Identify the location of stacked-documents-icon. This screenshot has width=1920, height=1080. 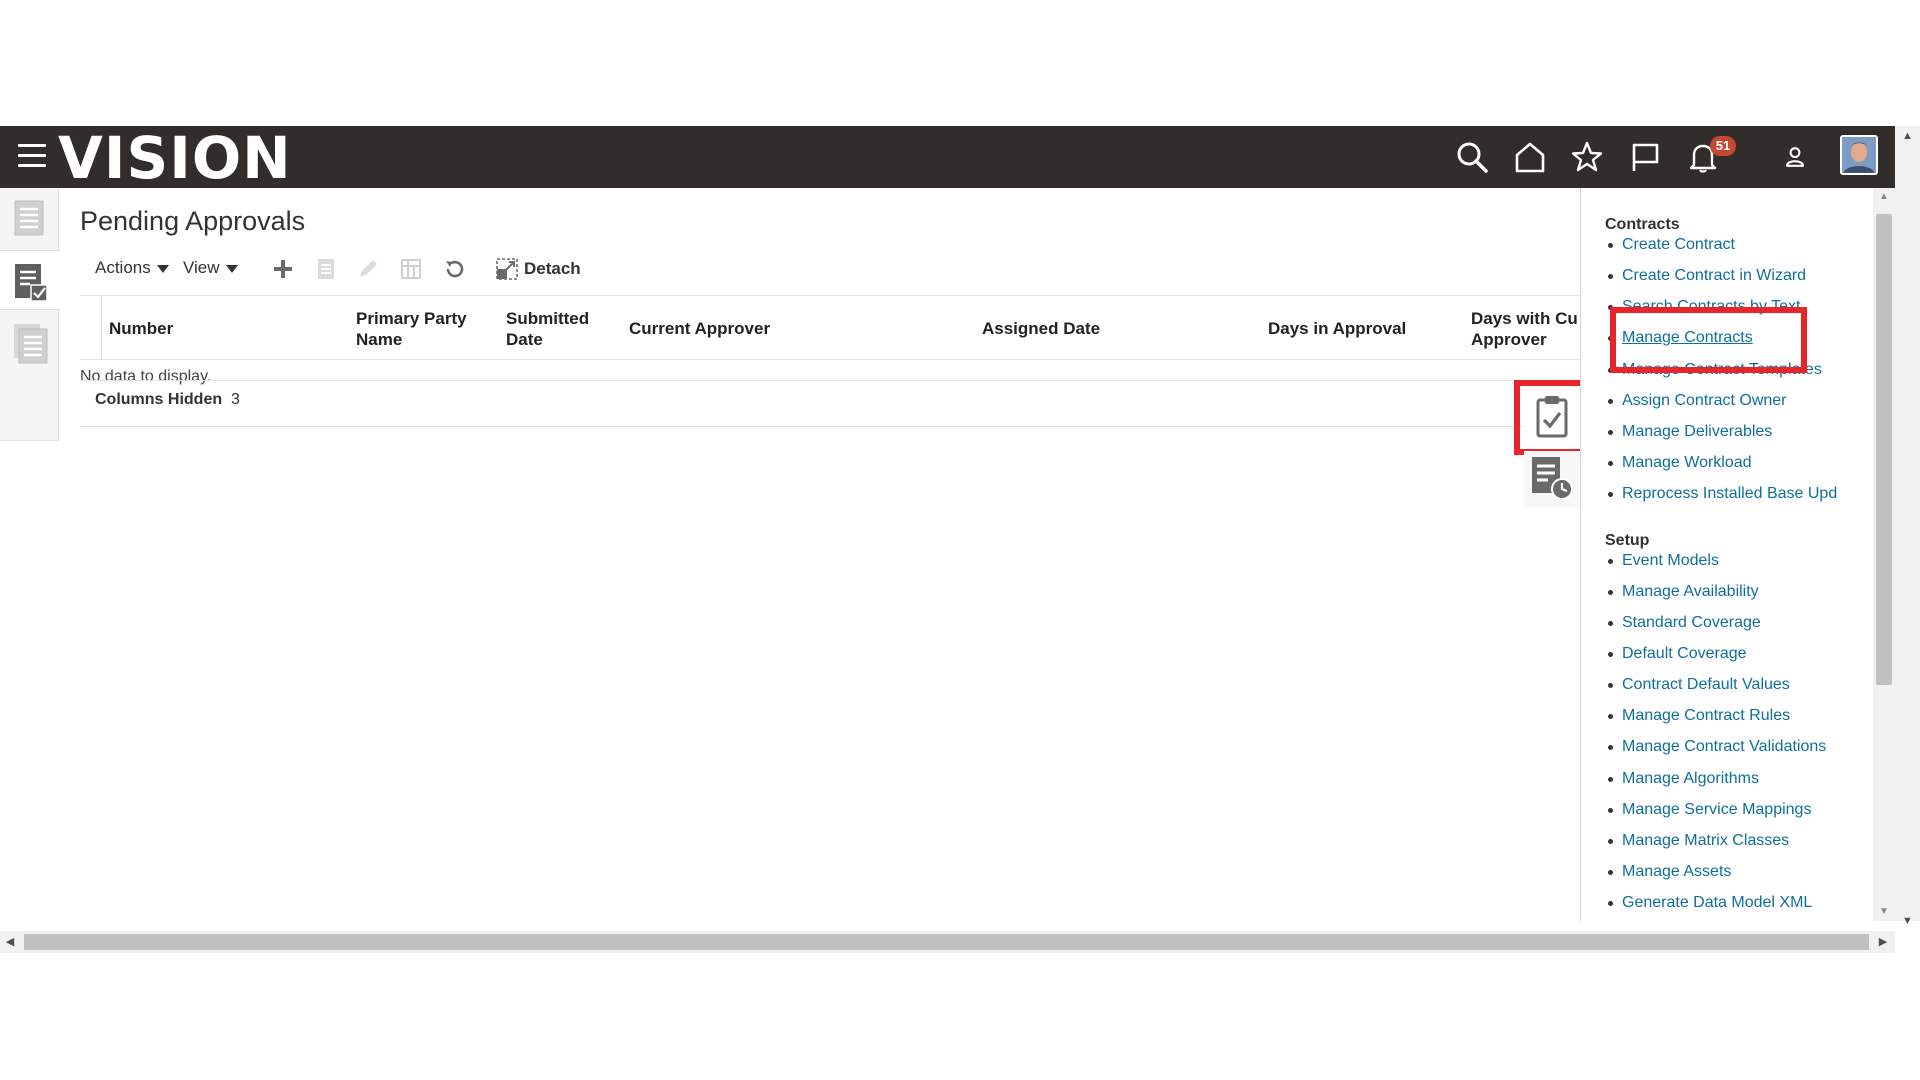
(31, 344).